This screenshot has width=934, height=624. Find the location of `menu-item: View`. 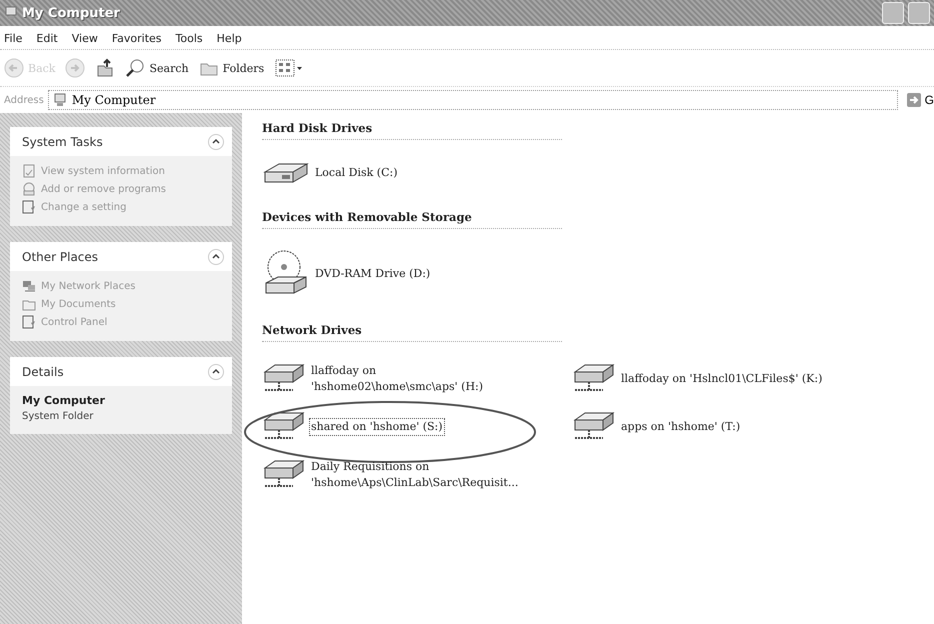

menu-item: View is located at coordinates (85, 38).